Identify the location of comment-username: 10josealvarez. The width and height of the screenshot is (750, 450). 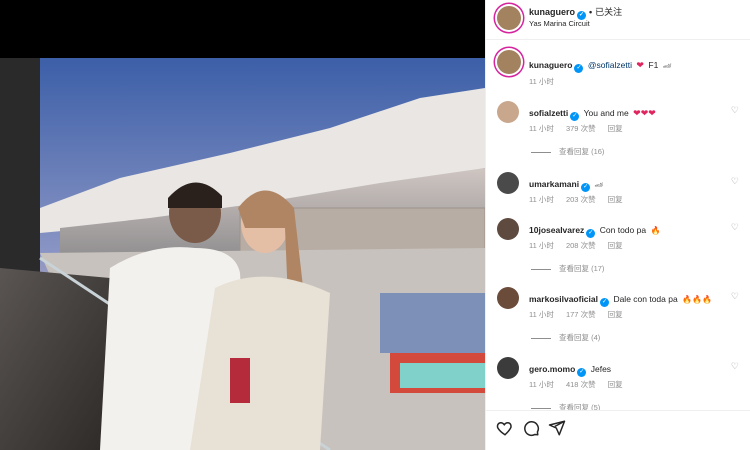
(556, 230).